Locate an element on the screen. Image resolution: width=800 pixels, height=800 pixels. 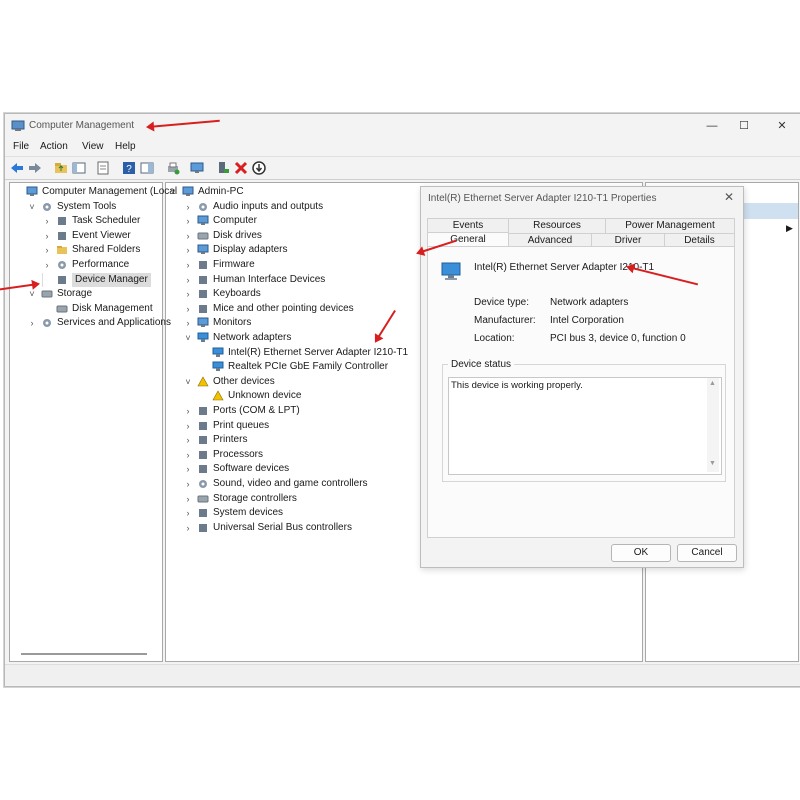
tree-item-print-queues: › Print queues is located at coordinates (226, 426).